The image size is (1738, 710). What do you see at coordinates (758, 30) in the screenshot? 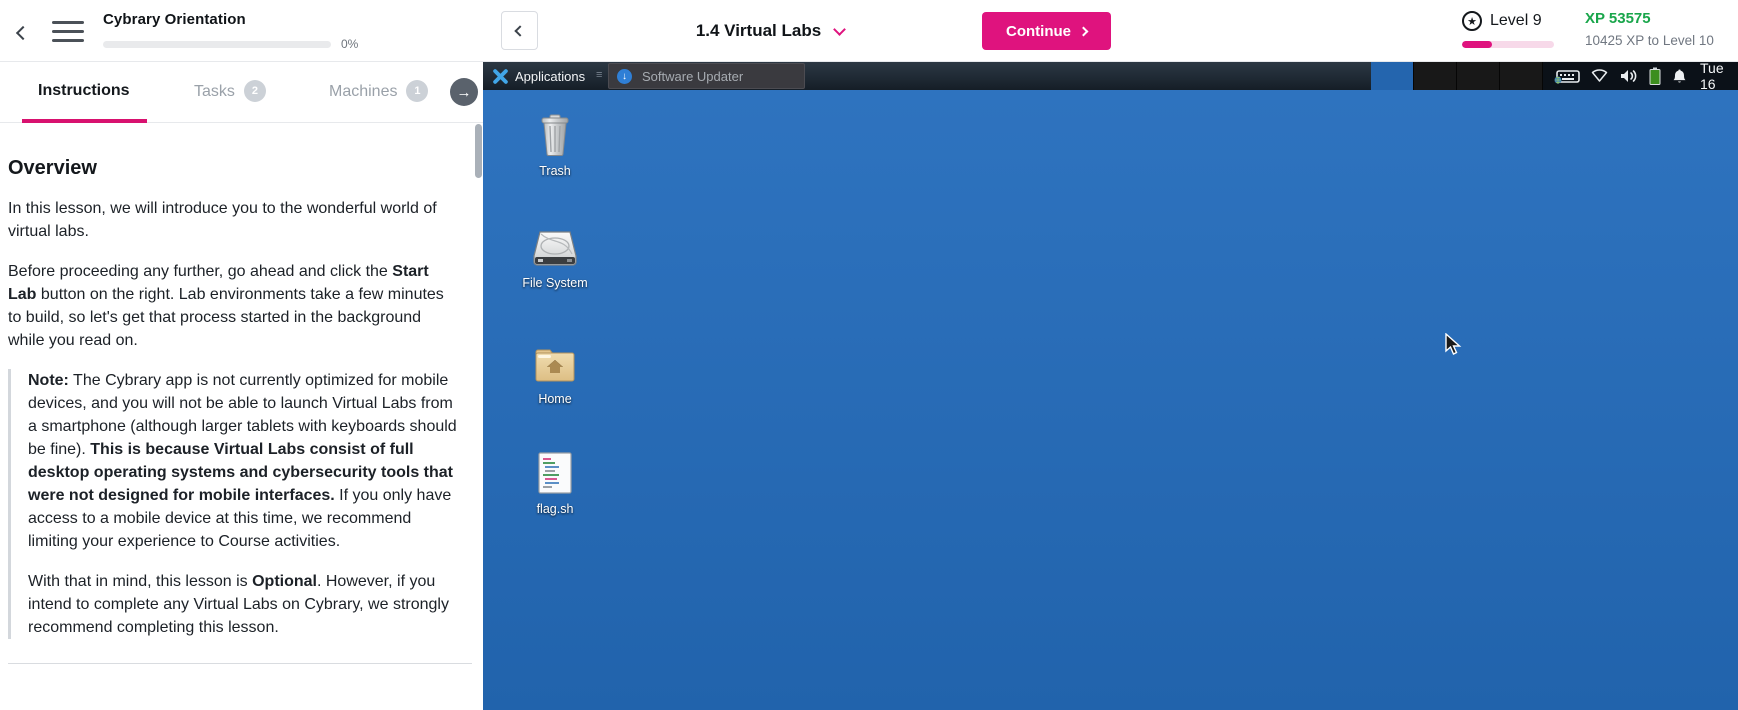
I see `lesson-title: 1.4 Virtual Labs` at bounding box center [758, 30].